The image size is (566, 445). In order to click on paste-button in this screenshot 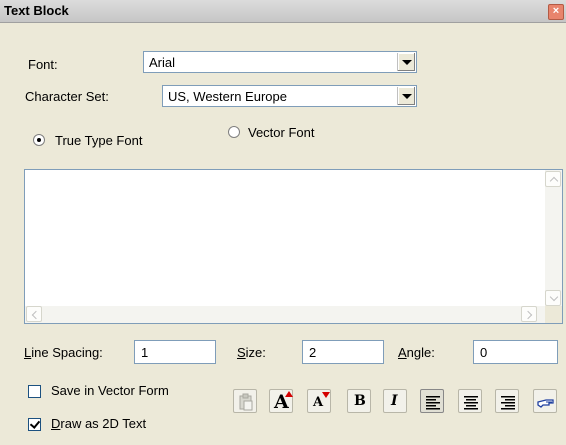, I will do `click(245, 401)`.